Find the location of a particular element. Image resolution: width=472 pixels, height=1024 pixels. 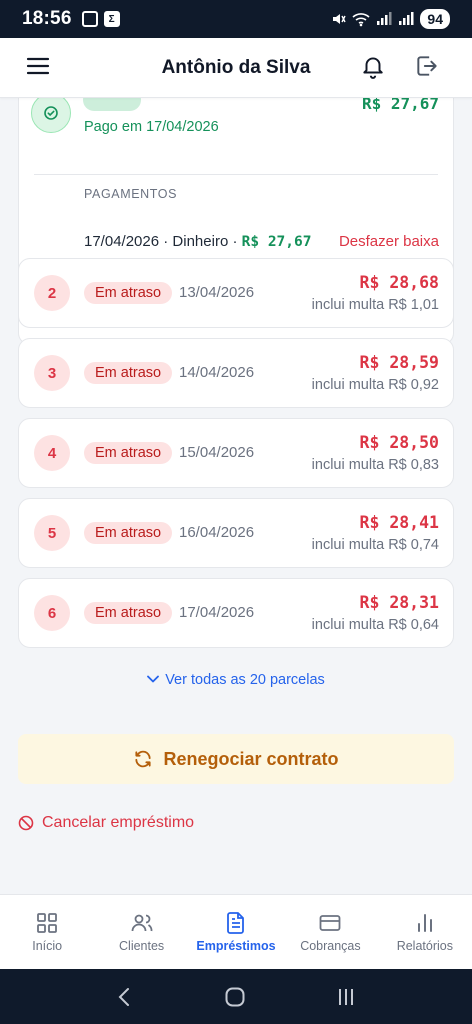

see-all-installments-link: Ver todas as 20 parcelas is located at coordinates (236, 680).